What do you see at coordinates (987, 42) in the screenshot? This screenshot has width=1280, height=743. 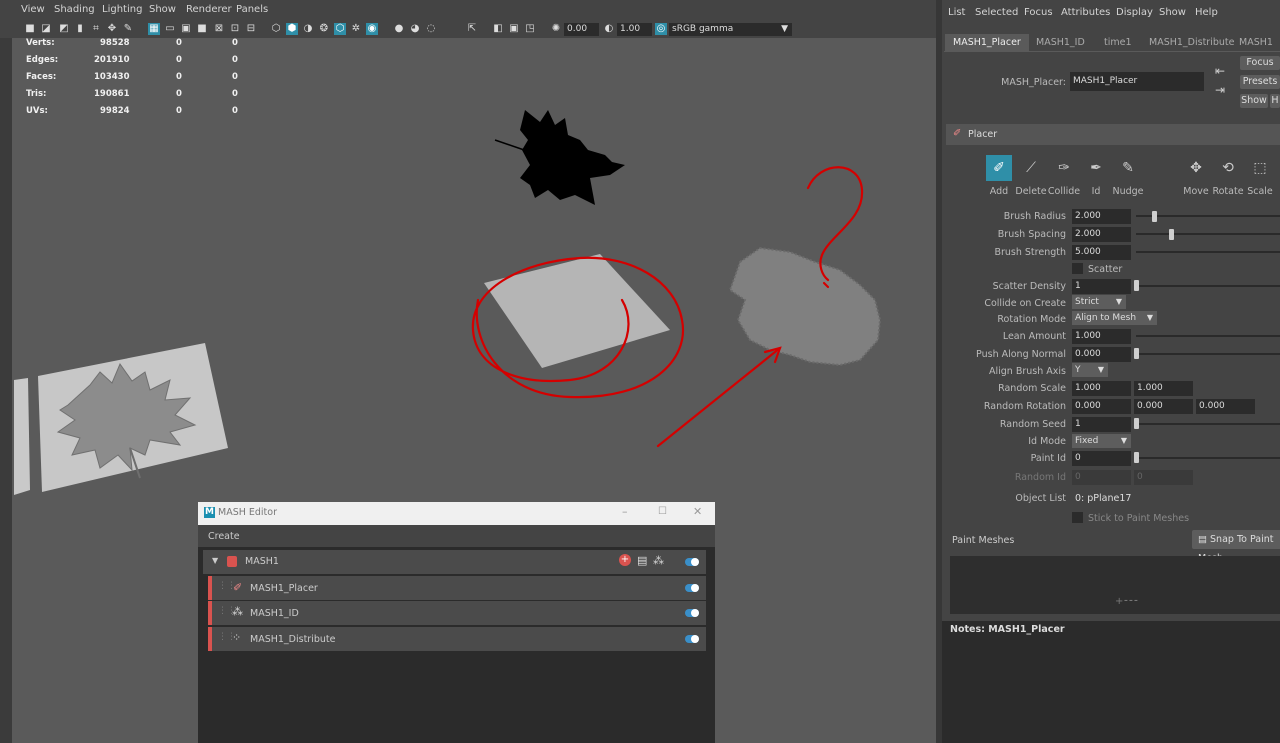 I see `tab-mash1-placer: MASH1_Placer` at bounding box center [987, 42].